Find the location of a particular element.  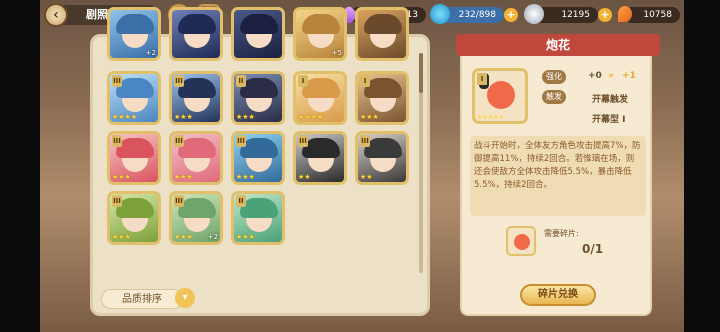

carrots-counter: 10758 is located at coordinates (652, 15).